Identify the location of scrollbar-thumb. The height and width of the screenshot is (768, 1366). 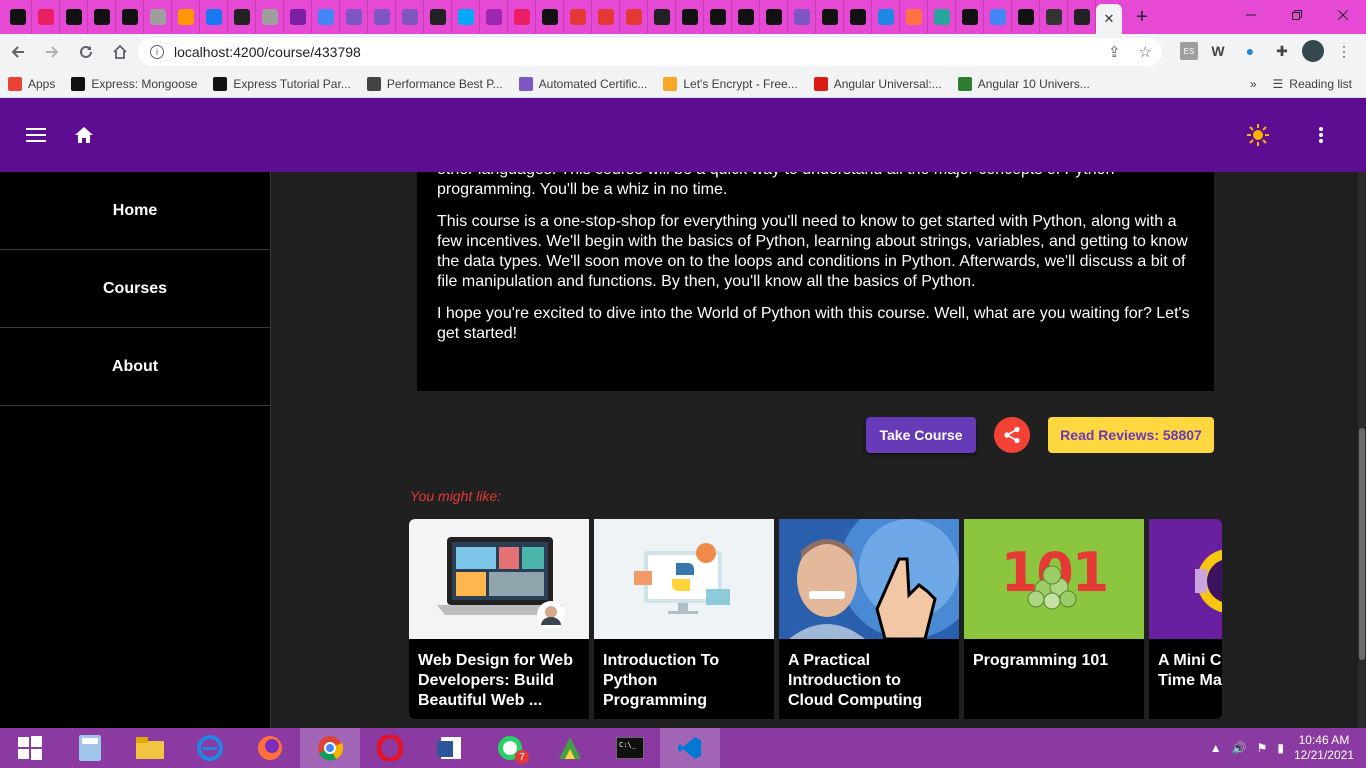
(1362, 544).